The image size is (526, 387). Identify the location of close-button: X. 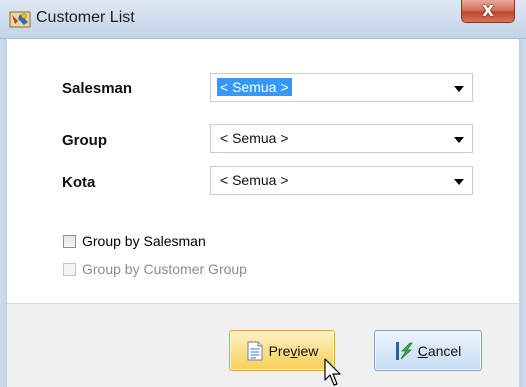
(488, 11).